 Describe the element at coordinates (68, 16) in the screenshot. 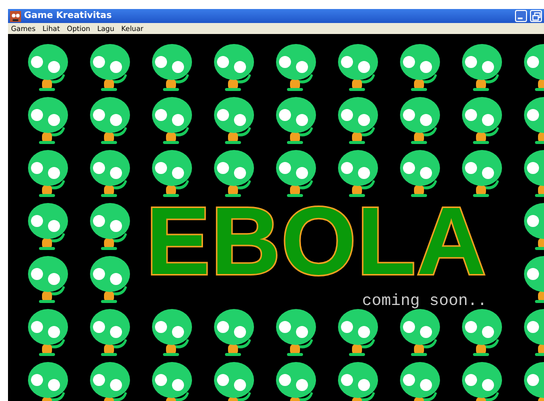

I see `window-title: Game Kreativitas` at that location.